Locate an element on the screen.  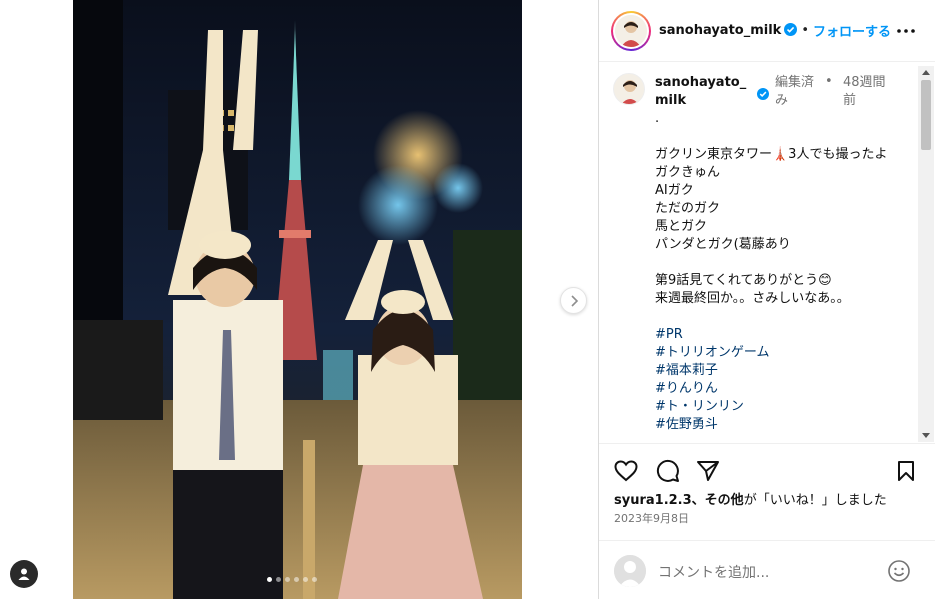
caption-line: ガクリン東京タワー🗼3人でも撮ったよ is located at coordinates (771, 154).